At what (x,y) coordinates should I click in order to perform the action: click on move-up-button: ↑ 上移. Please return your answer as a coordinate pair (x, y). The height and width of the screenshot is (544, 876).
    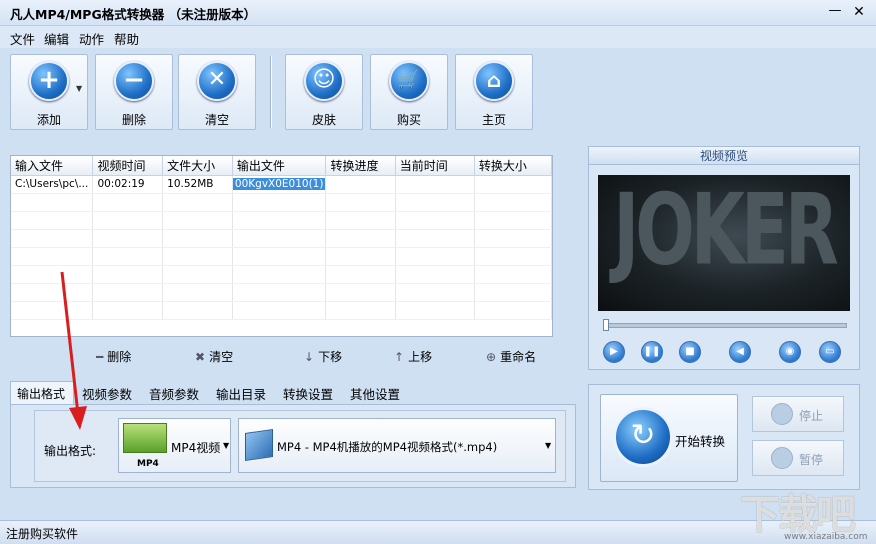
    Looking at the image, I should click on (413, 356).